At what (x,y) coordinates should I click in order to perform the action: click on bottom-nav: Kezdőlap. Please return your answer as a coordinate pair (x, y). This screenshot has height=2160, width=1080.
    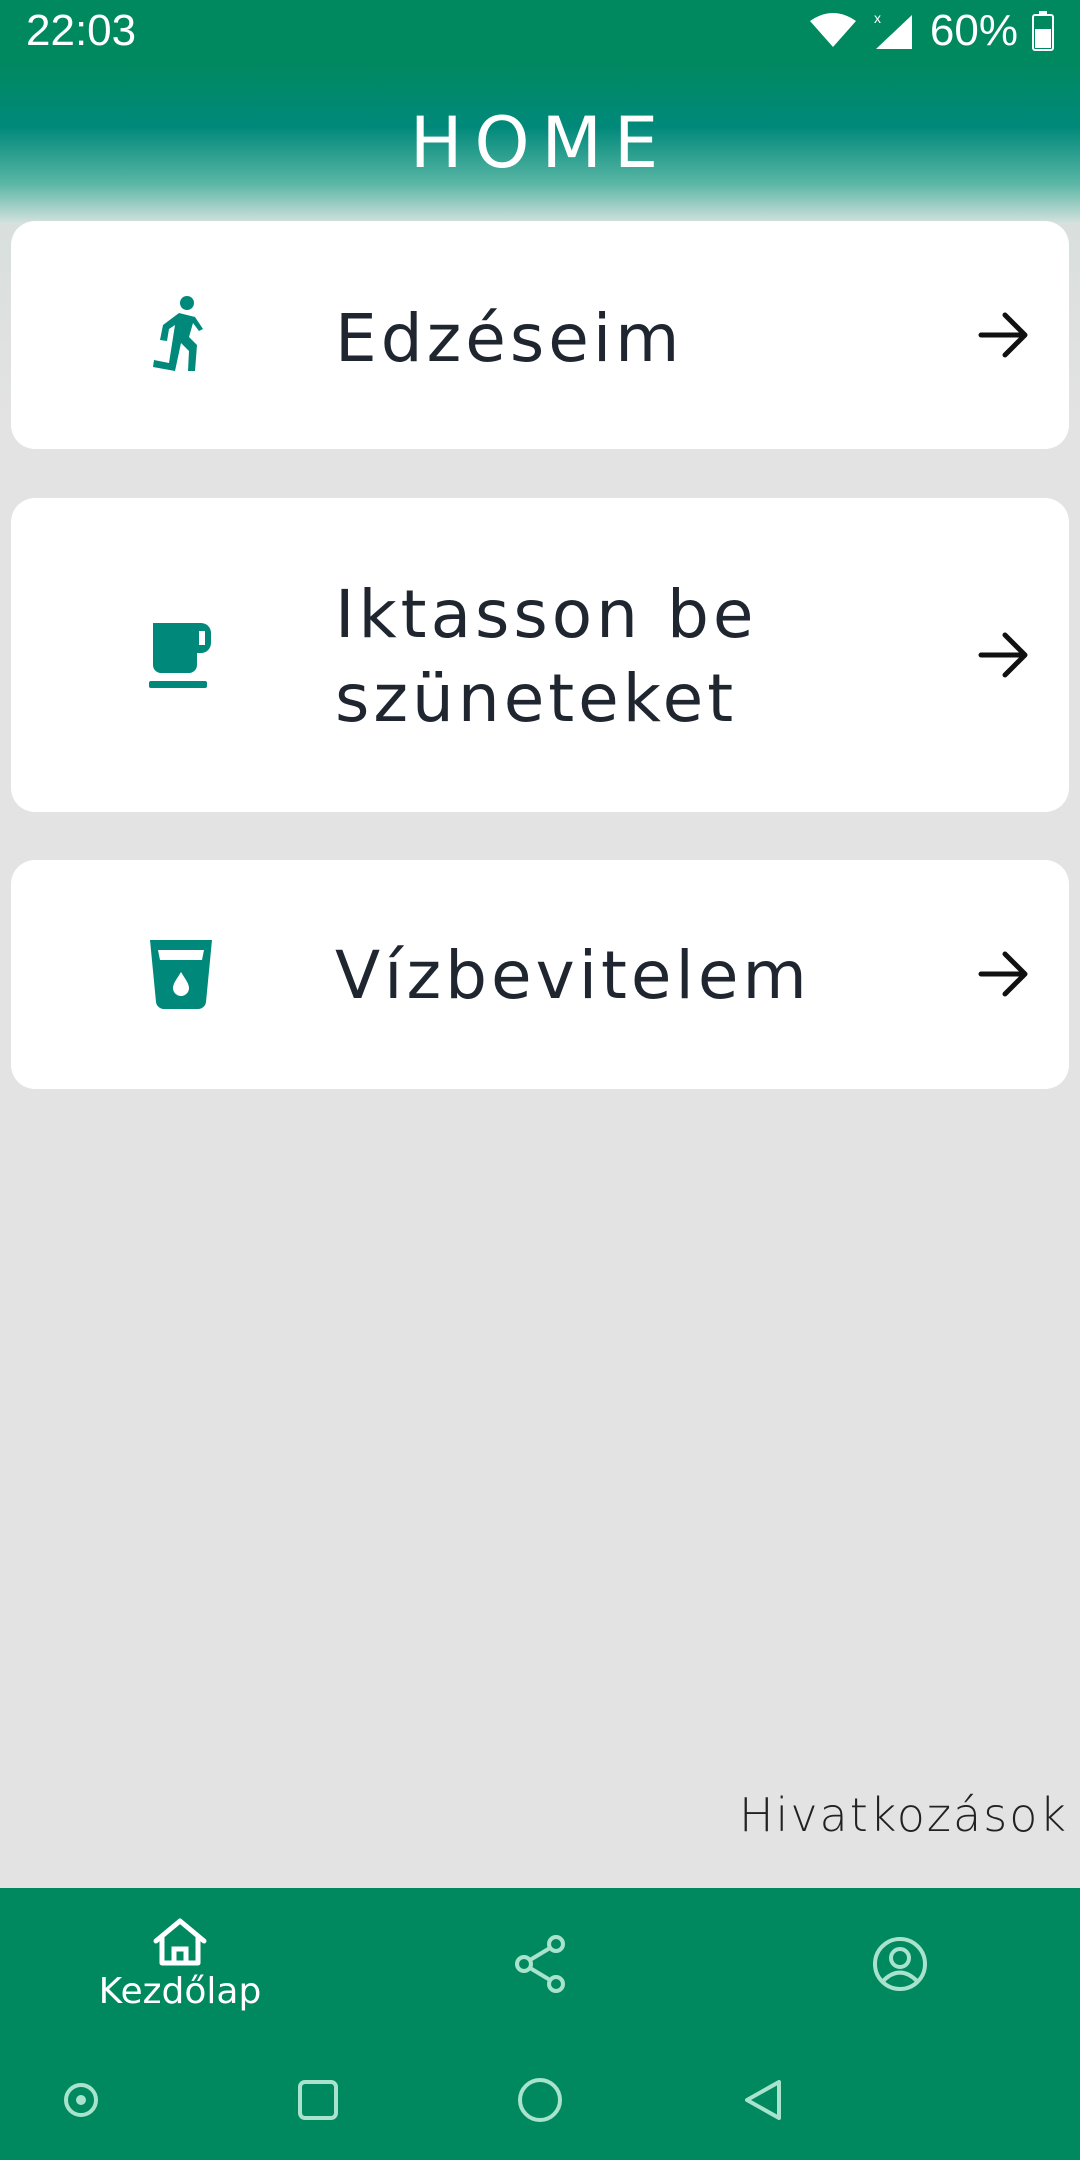
    Looking at the image, I should click on (540, 1964).